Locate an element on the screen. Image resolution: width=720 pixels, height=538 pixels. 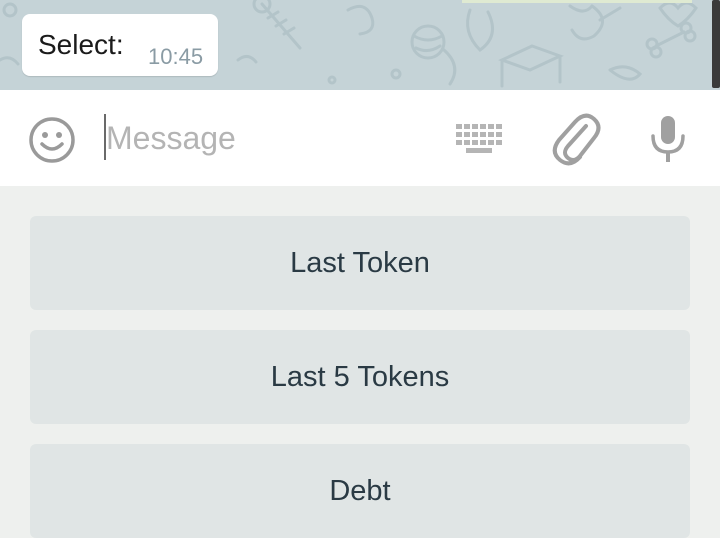
microphone-icon is located at coordinates (668, 139).